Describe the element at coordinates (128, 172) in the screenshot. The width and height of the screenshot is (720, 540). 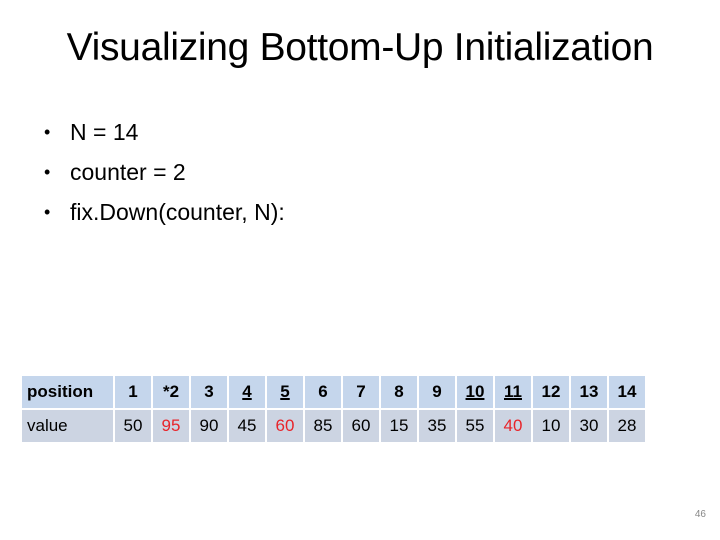
I see `bullet-text: counter = 2` at that location.